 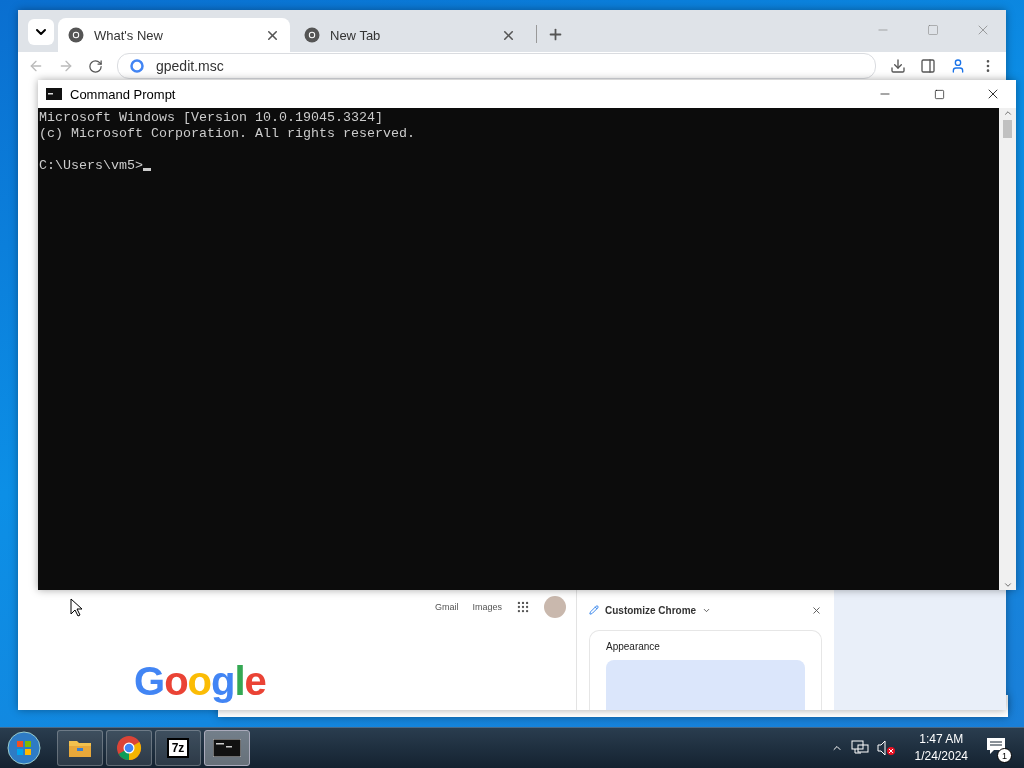 What do you see at coordinates (651, 610) in the screenshot?
I see `panel-title: Customize Chrome` at bounding box center [651, 610].